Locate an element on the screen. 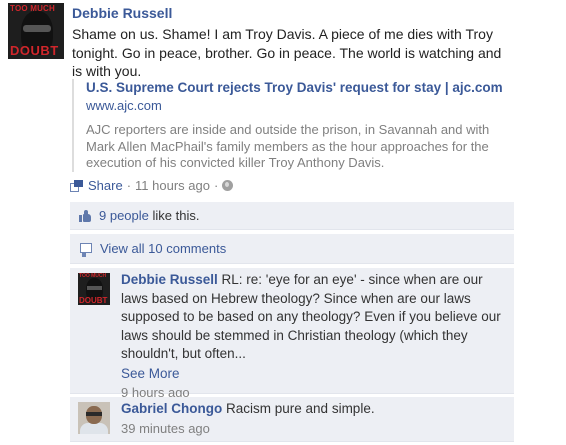 This screenshot has width=566, height=445. likes-sentence: 9 people like this. is located at coordinates (149, 215).